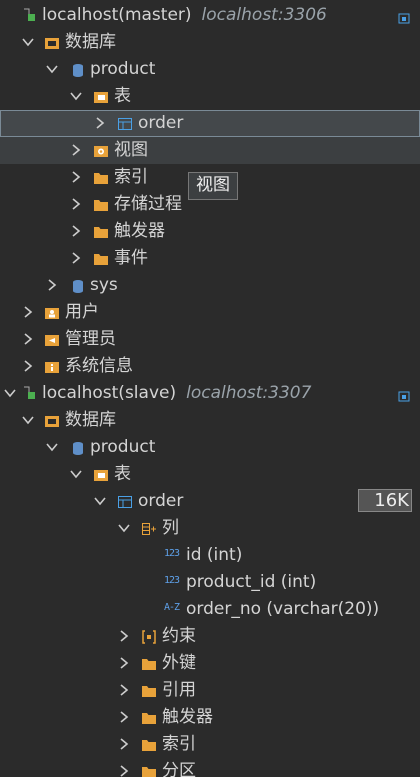 This screenshot has width=420, height=777. I want to click on connection-slave-row: localhost(slave) localhost:3307, so click(210, 393).